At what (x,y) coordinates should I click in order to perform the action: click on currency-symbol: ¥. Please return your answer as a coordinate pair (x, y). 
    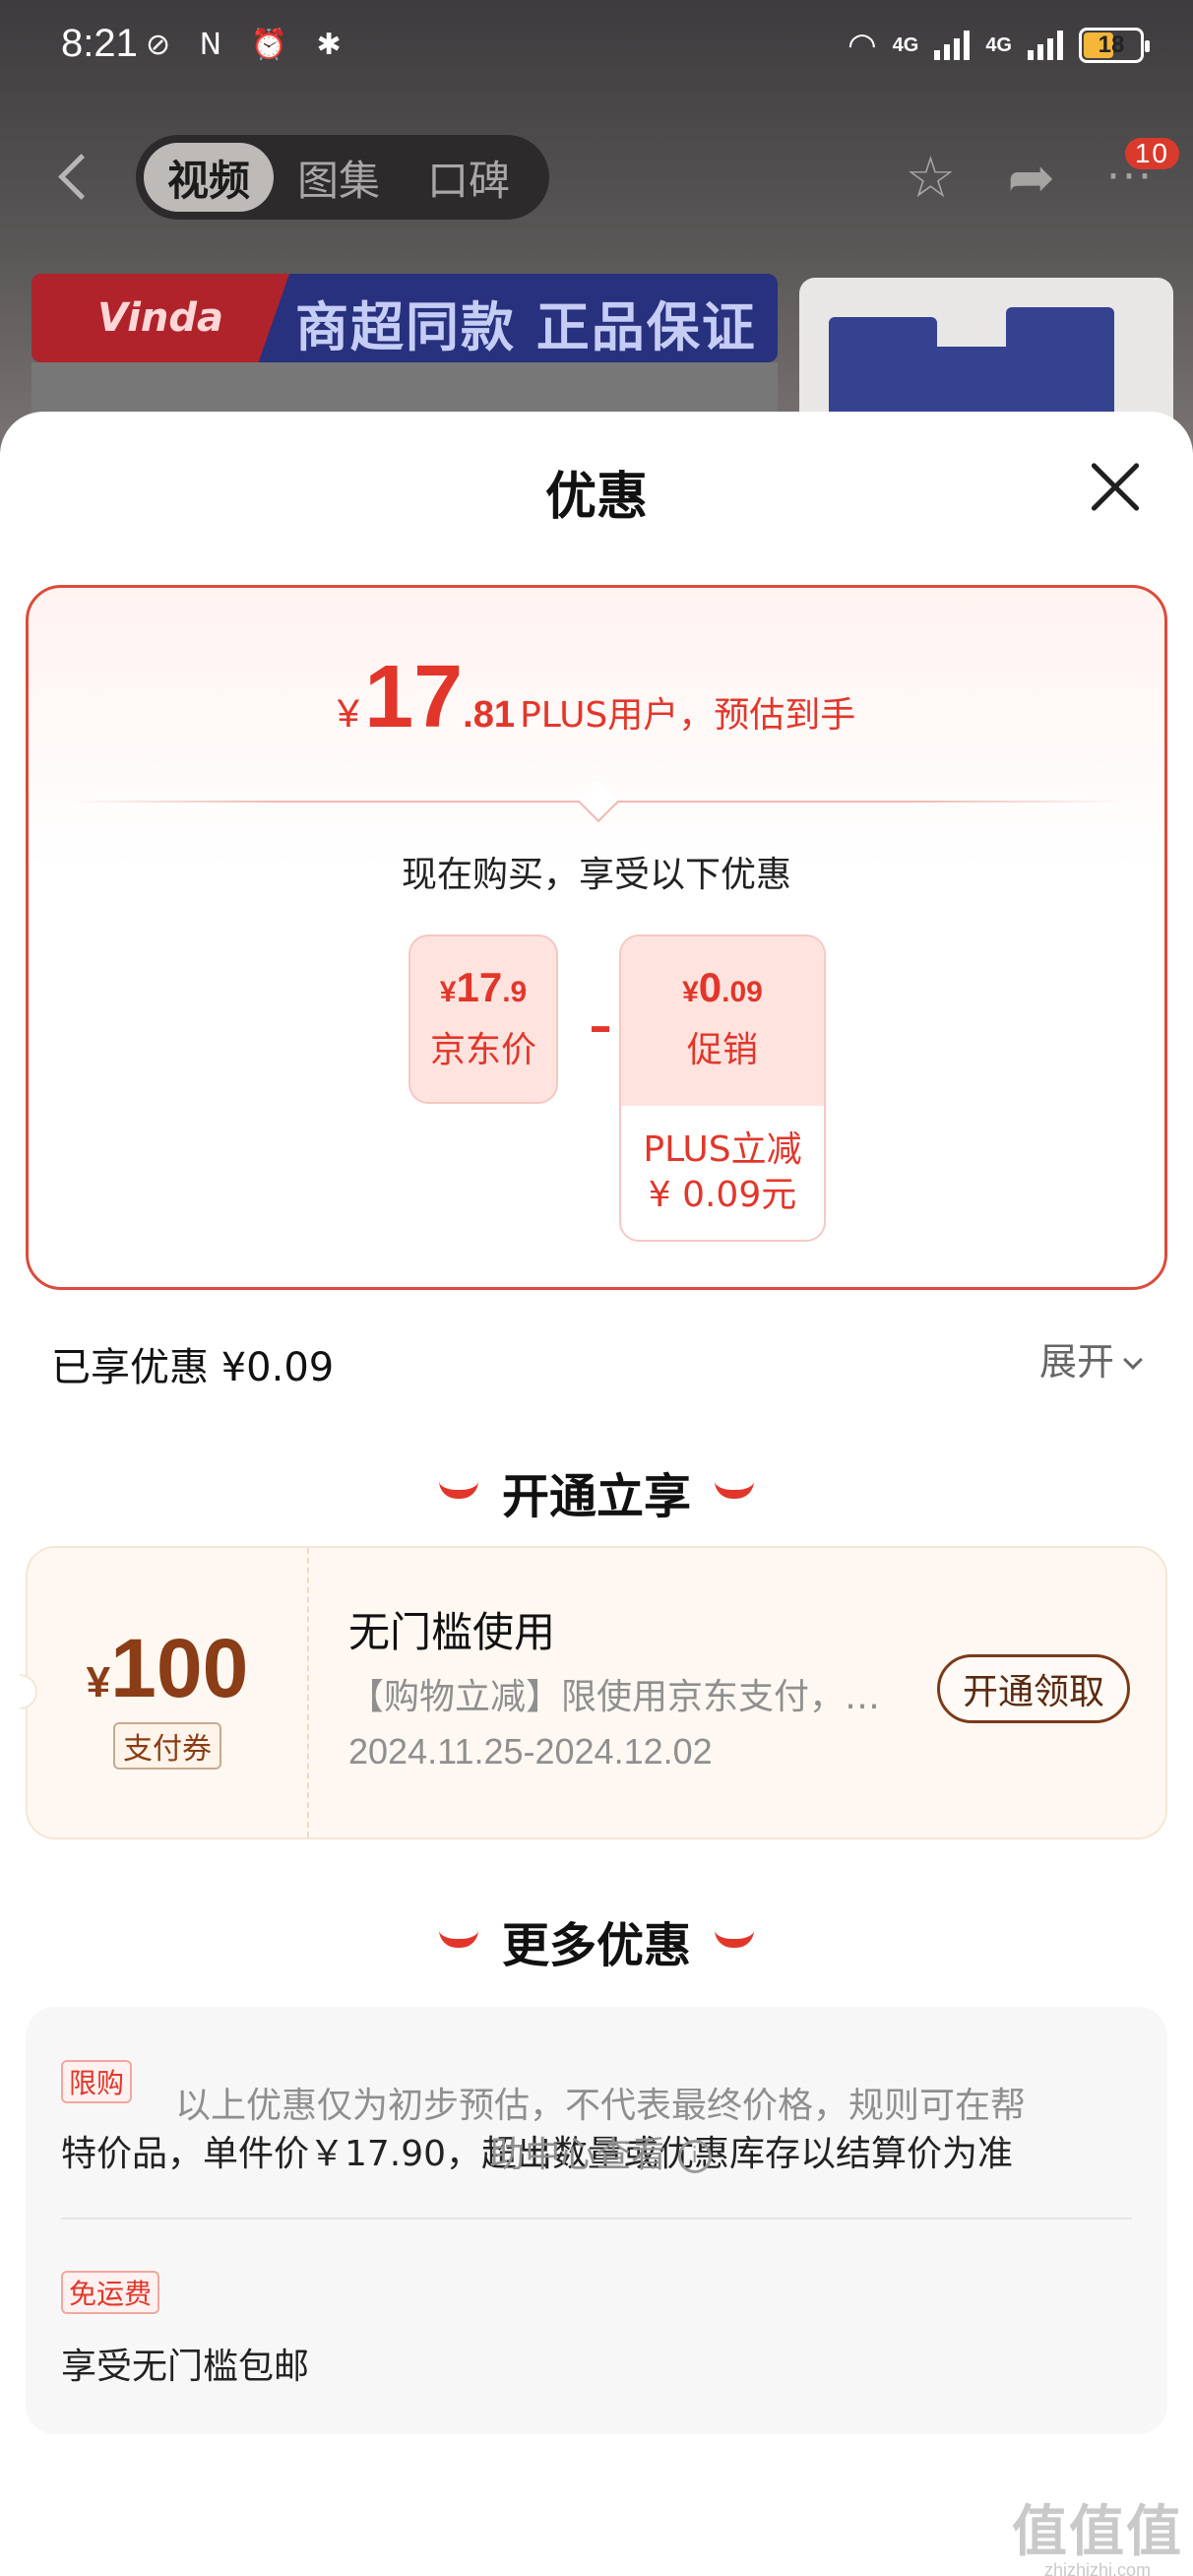
    Looking at the image, I should click on (348, 714).